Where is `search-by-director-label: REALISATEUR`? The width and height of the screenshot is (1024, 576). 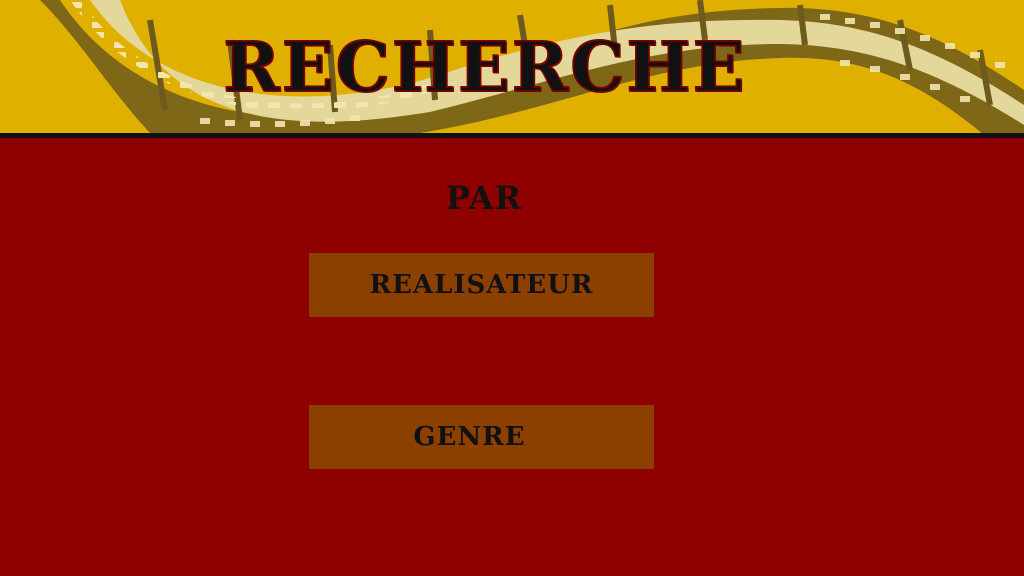 search-by-director-label: REALISATEUR is located at coordinates (481, 285).